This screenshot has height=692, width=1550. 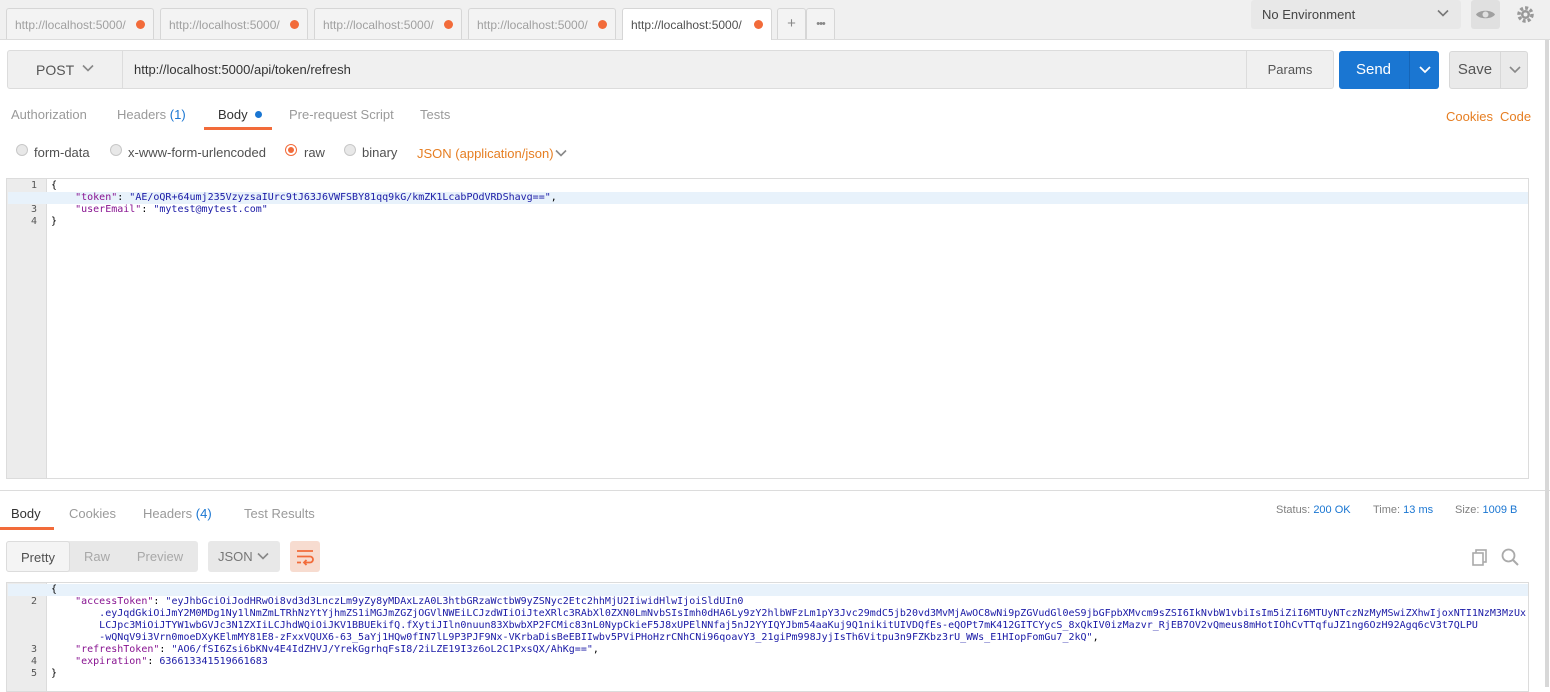 What do you see at coordinates (142, 114) in the screenshot?
I see `tab-headers-label: Headers` at bounding box center [142, 114].